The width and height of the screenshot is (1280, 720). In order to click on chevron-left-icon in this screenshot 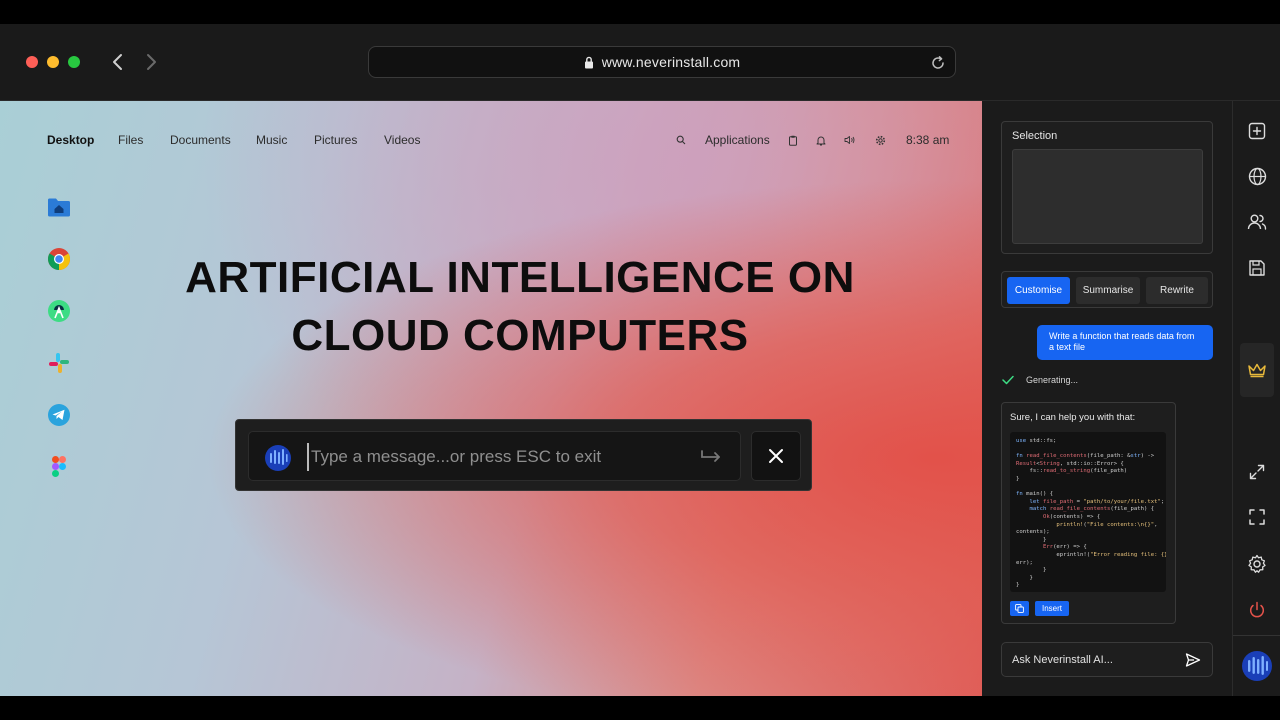, I will do `click(117, 62)`.